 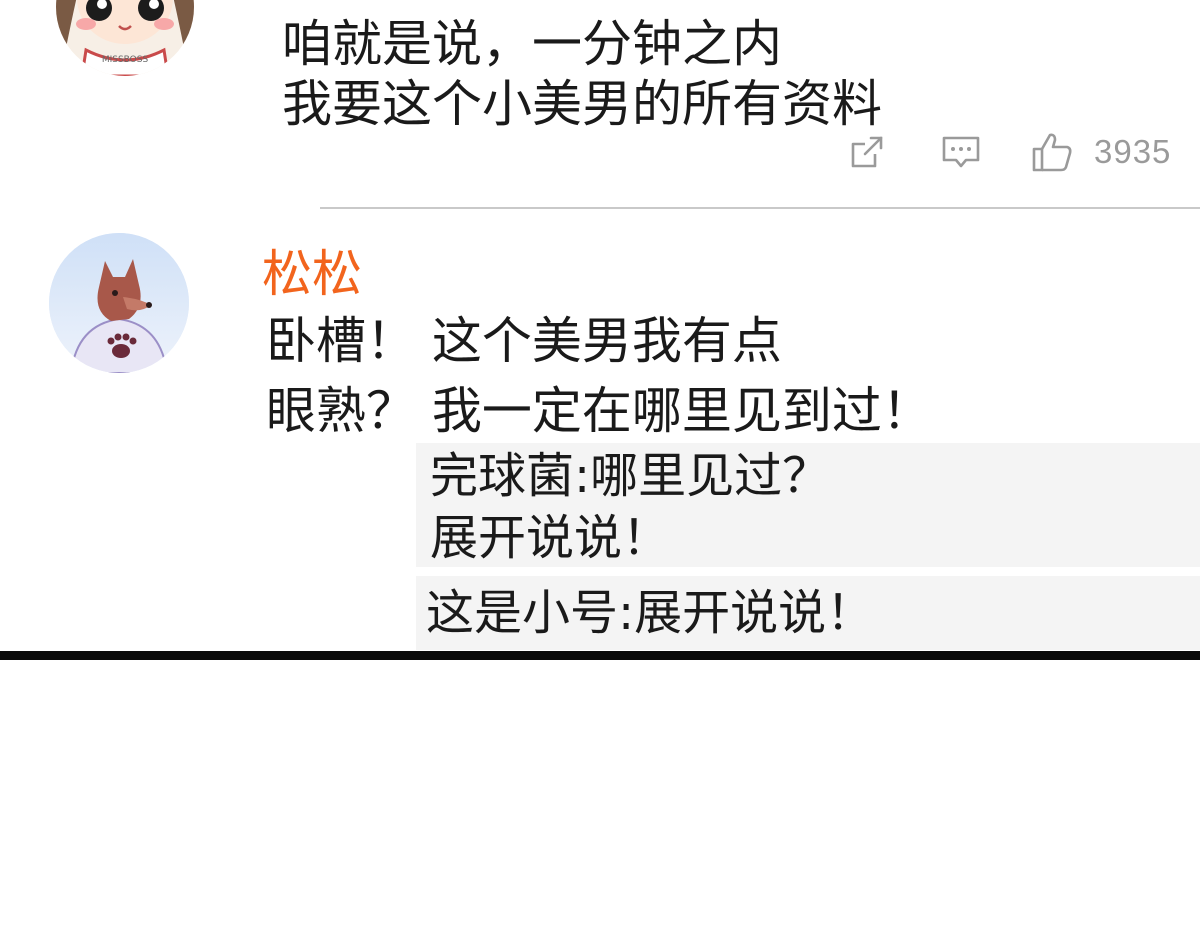 I want to click on like-count: 3935, so click(x=1133, y=151).